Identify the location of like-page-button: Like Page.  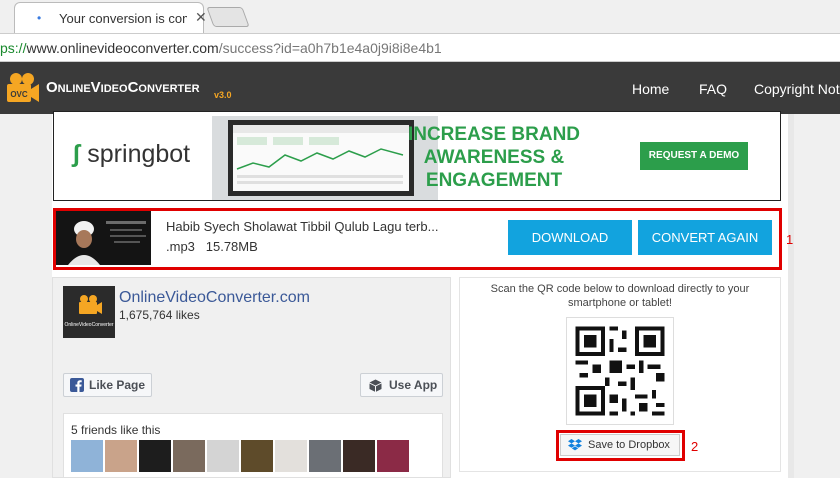
(107, 385).